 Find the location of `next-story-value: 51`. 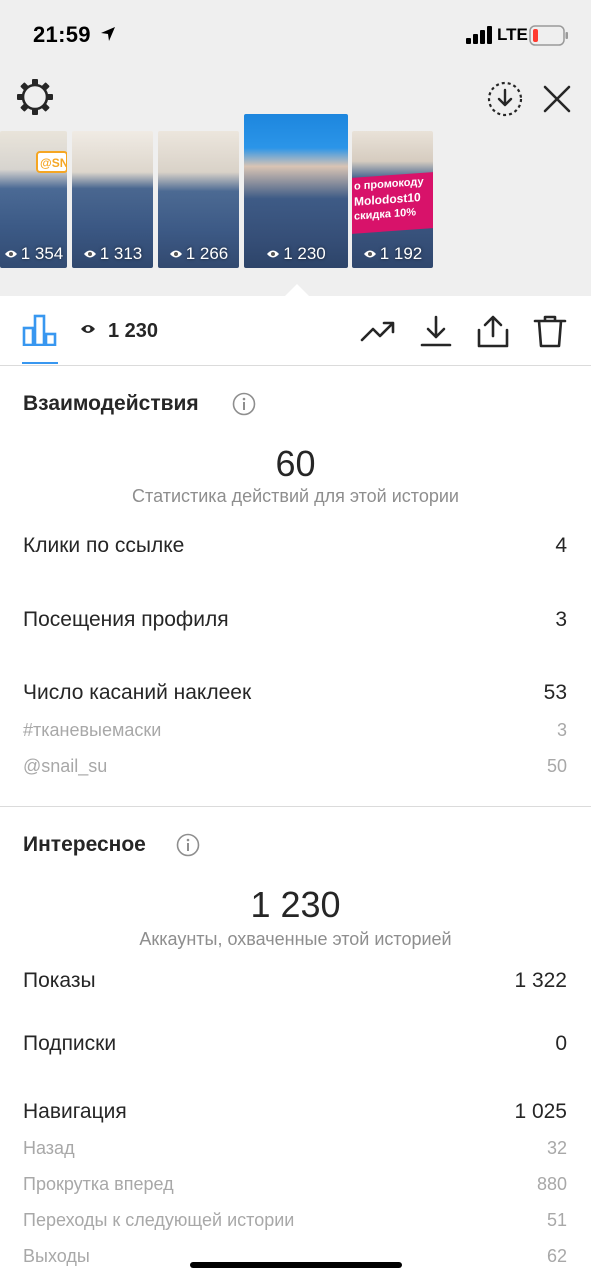

next-story-value: 51 is located at coordinates (556, 1220).